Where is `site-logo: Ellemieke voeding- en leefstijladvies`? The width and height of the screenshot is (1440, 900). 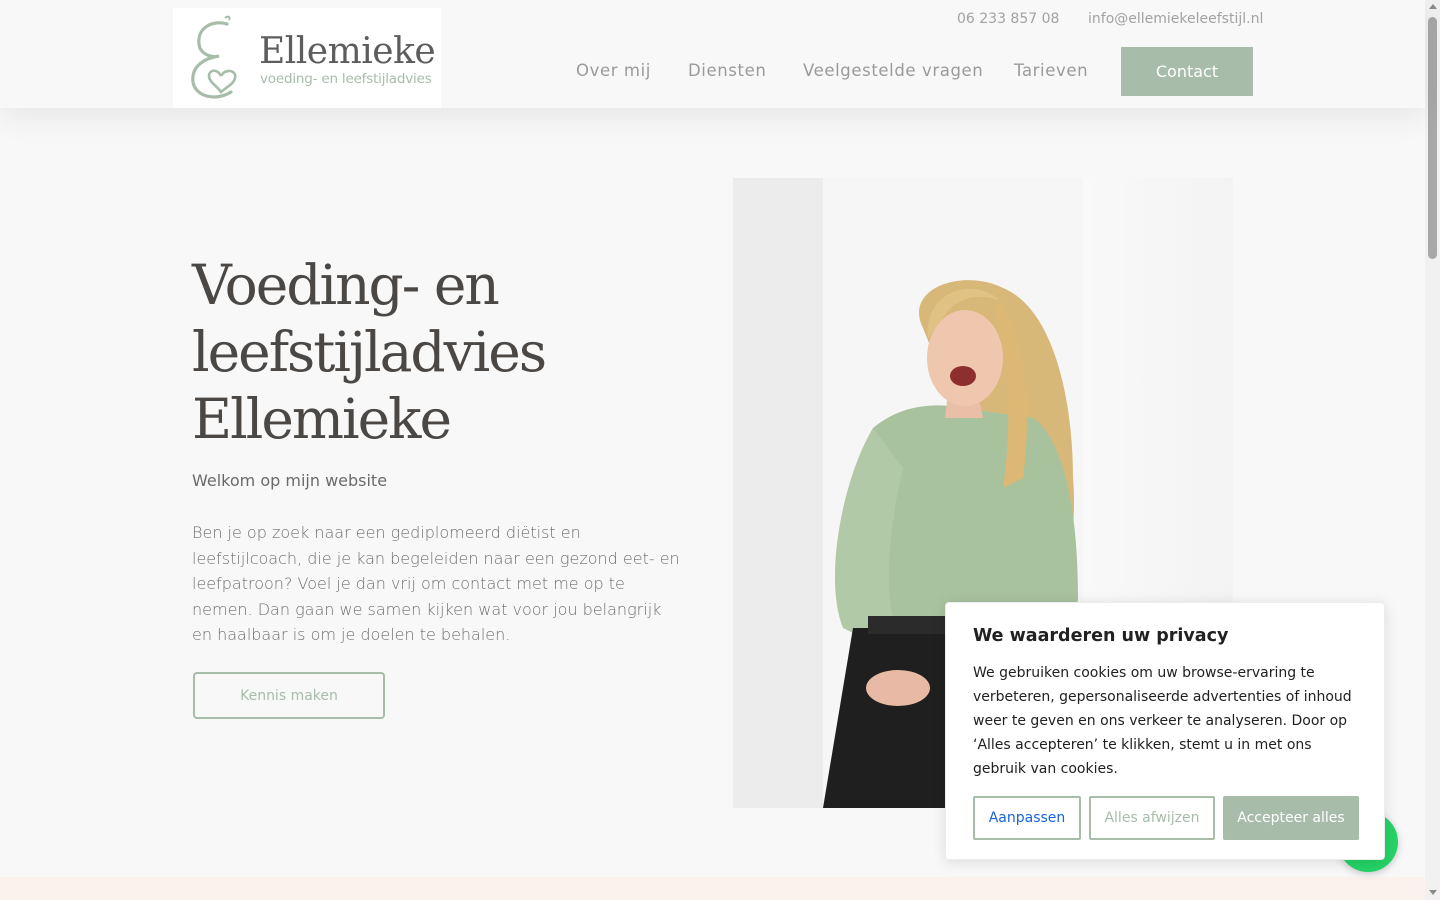
site-logo: Ellemieke voeding- en leefstijladvies is located at coordinates (307, 58).